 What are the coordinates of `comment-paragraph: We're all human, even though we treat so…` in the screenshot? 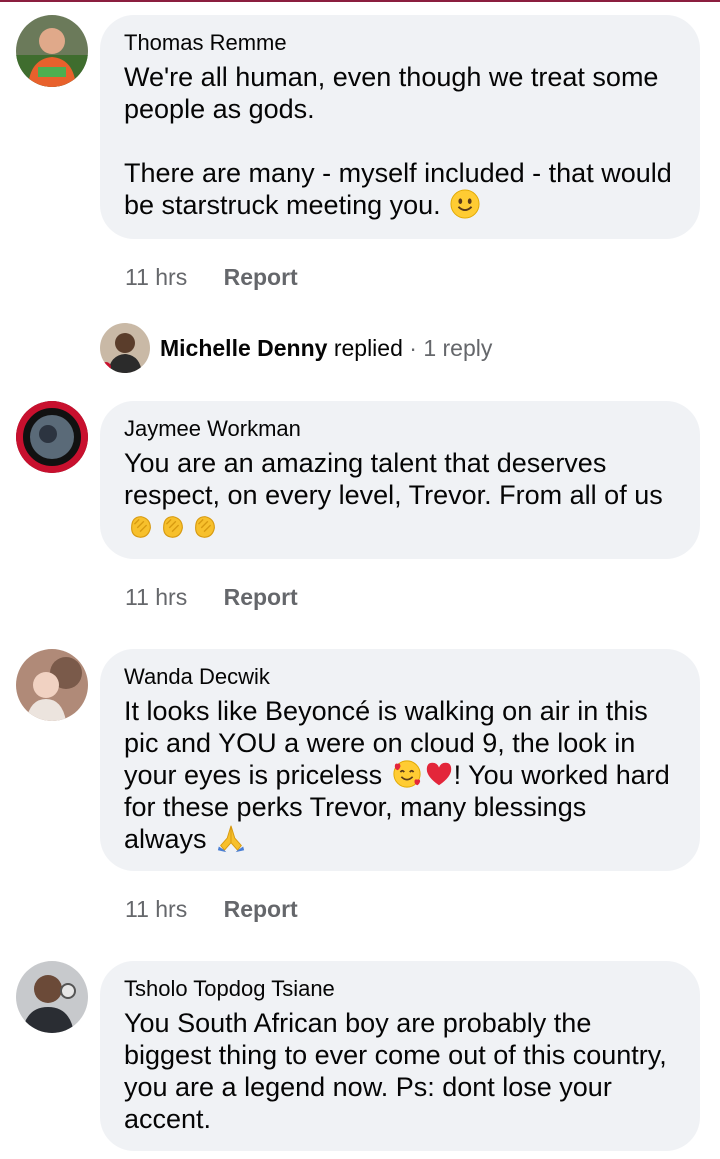 It's located at (391, 93).